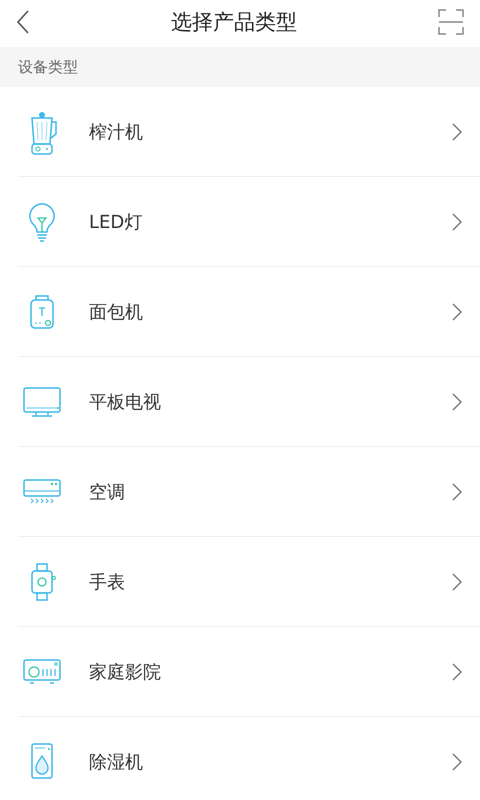 The image size is (480, 800). What do you see at coordinates (451, 22) in the screenshot?
I see `scan-icon` at bounding box center [451, 22].